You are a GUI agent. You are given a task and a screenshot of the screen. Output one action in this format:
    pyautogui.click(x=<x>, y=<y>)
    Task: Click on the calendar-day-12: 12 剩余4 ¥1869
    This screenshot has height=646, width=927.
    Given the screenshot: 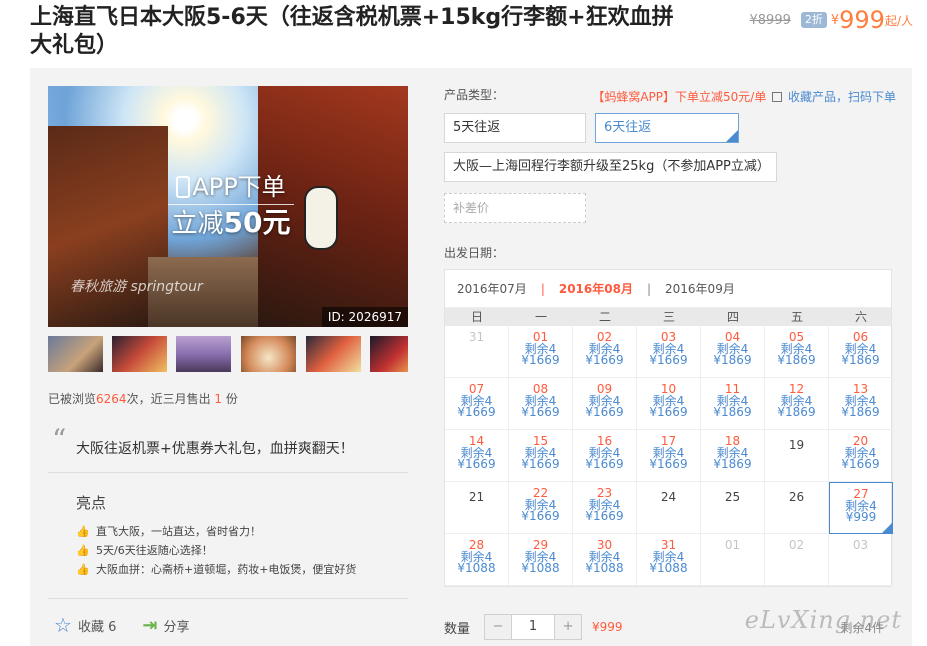 What is the action you would take?
    pyautogui.click(x=797, y=404)
    